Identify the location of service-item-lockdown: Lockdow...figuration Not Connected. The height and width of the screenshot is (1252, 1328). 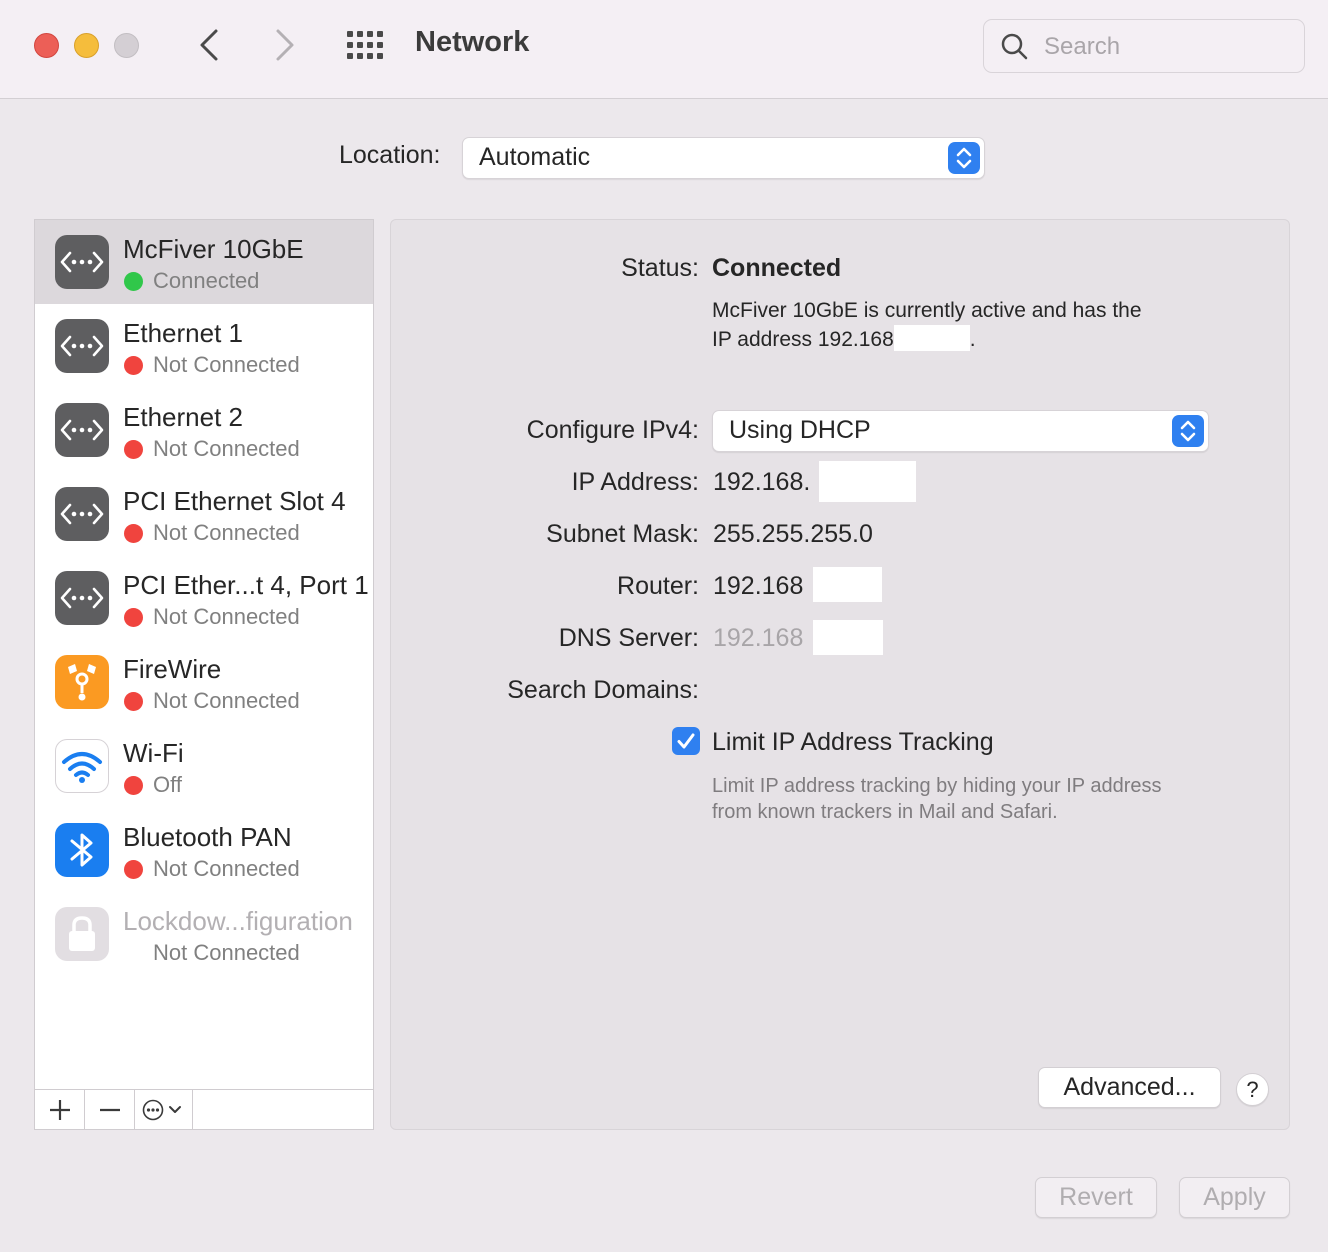
(204, 934).